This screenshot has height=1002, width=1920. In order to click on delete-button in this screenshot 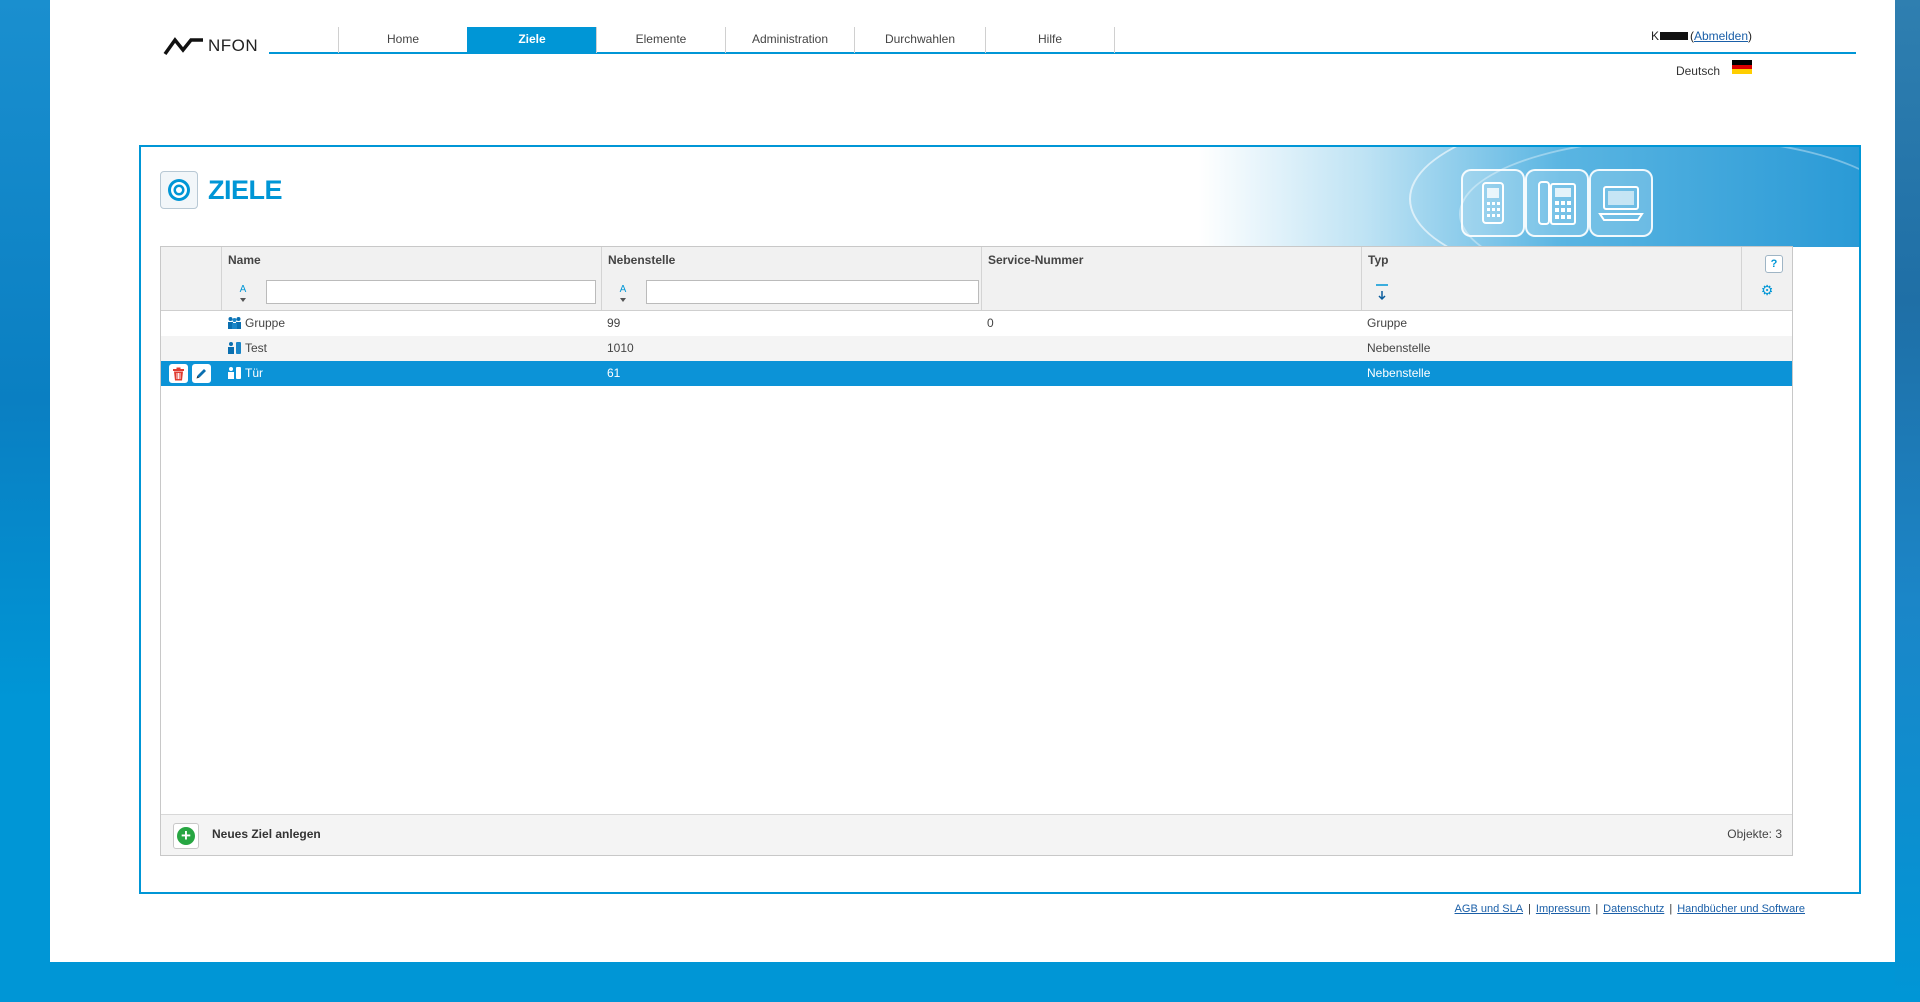, I will do `click(178, 373)`.